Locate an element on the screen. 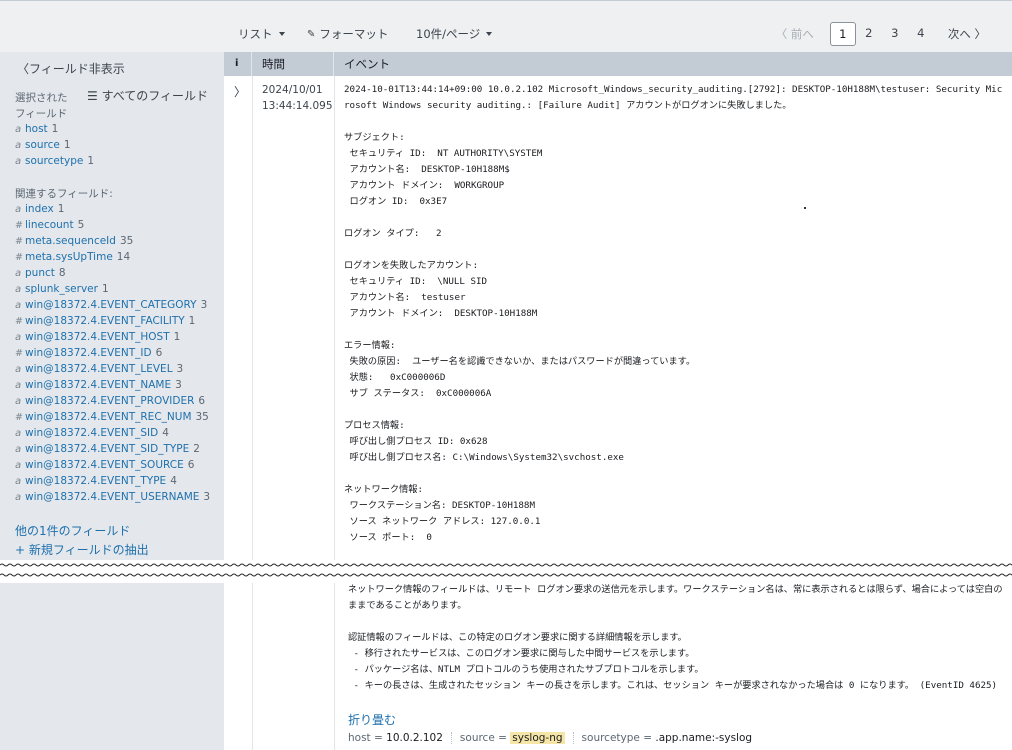 This screenshot has width=1012, height=750. field-item: a sourcetype 1 is located at coordinates (54, 161).